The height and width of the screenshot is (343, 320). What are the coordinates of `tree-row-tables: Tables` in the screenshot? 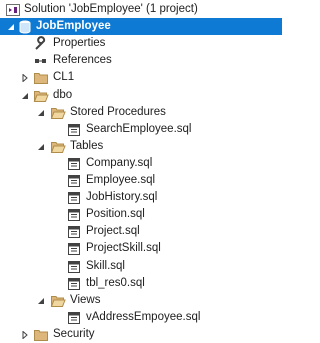 It's located at (141, 146).